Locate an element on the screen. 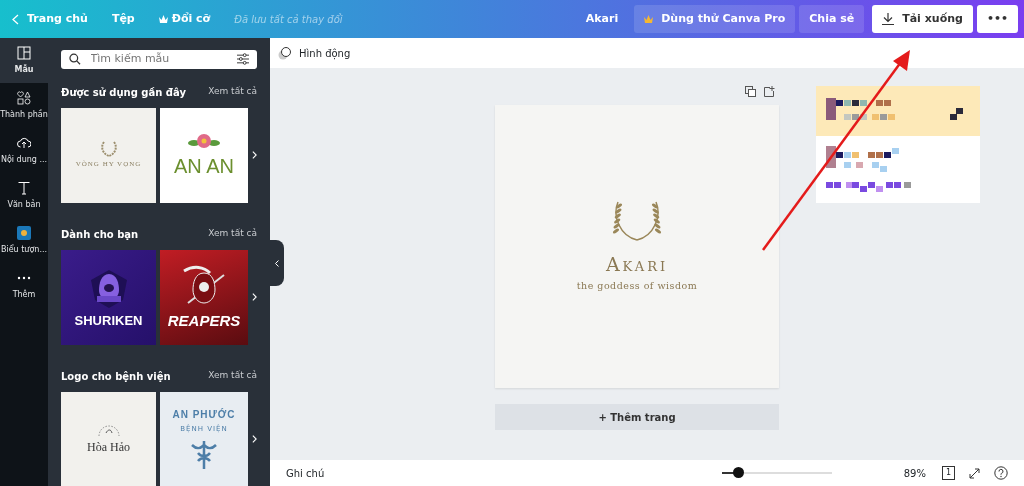 This screenshot has height=486, width=1024. thumbnail-title: REAPERS is located at coordinates (204, 321).